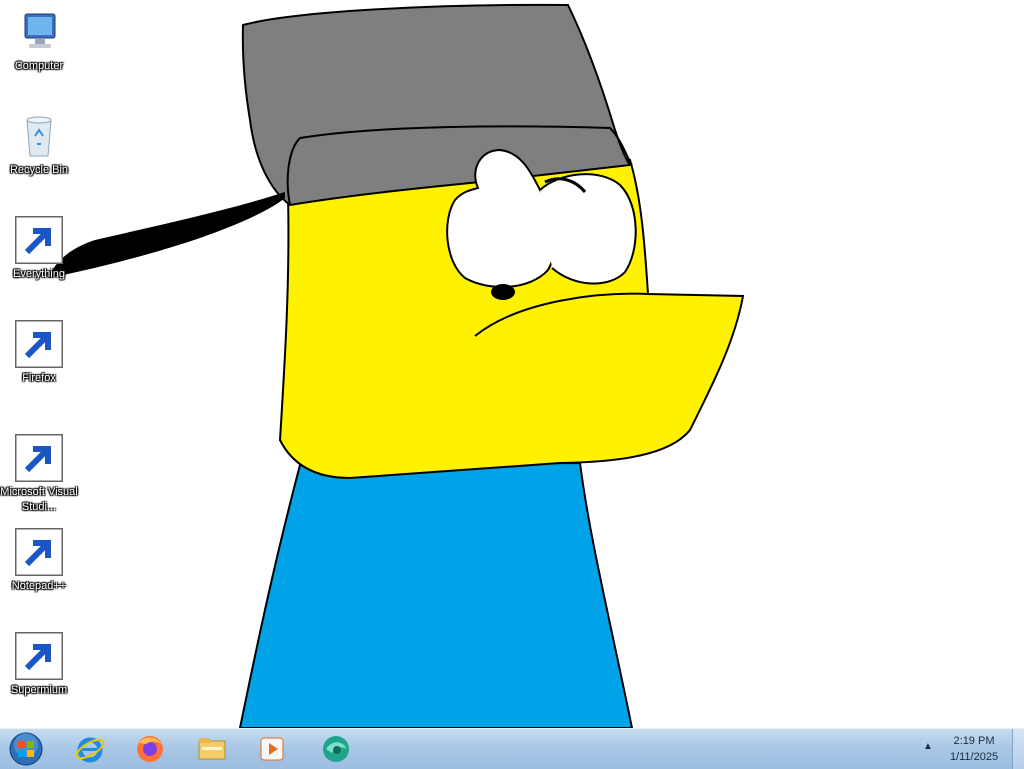 Image resolution: width=1024 pixels, height=769 pixels. What do you see at coordinates (588, 229) in the screenshot?
I see `wallpaper-eye-right` at bounding box center [588, 229].